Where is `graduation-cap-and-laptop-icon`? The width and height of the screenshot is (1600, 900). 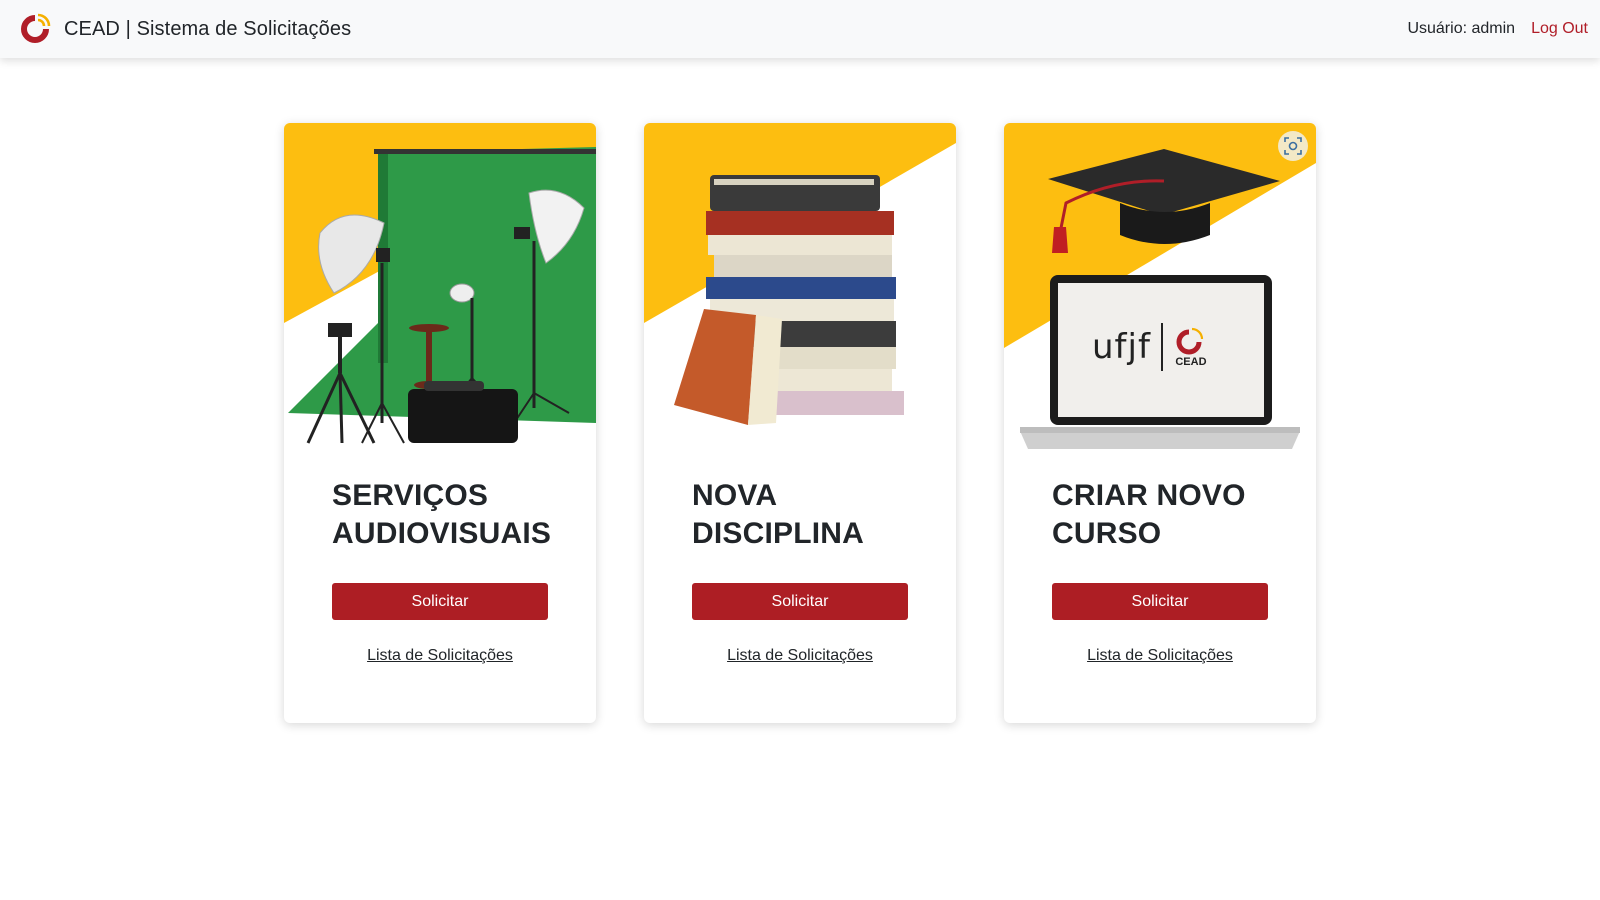 graduation-cap-and-laptop-icon is located at coordinates (1160, 286).